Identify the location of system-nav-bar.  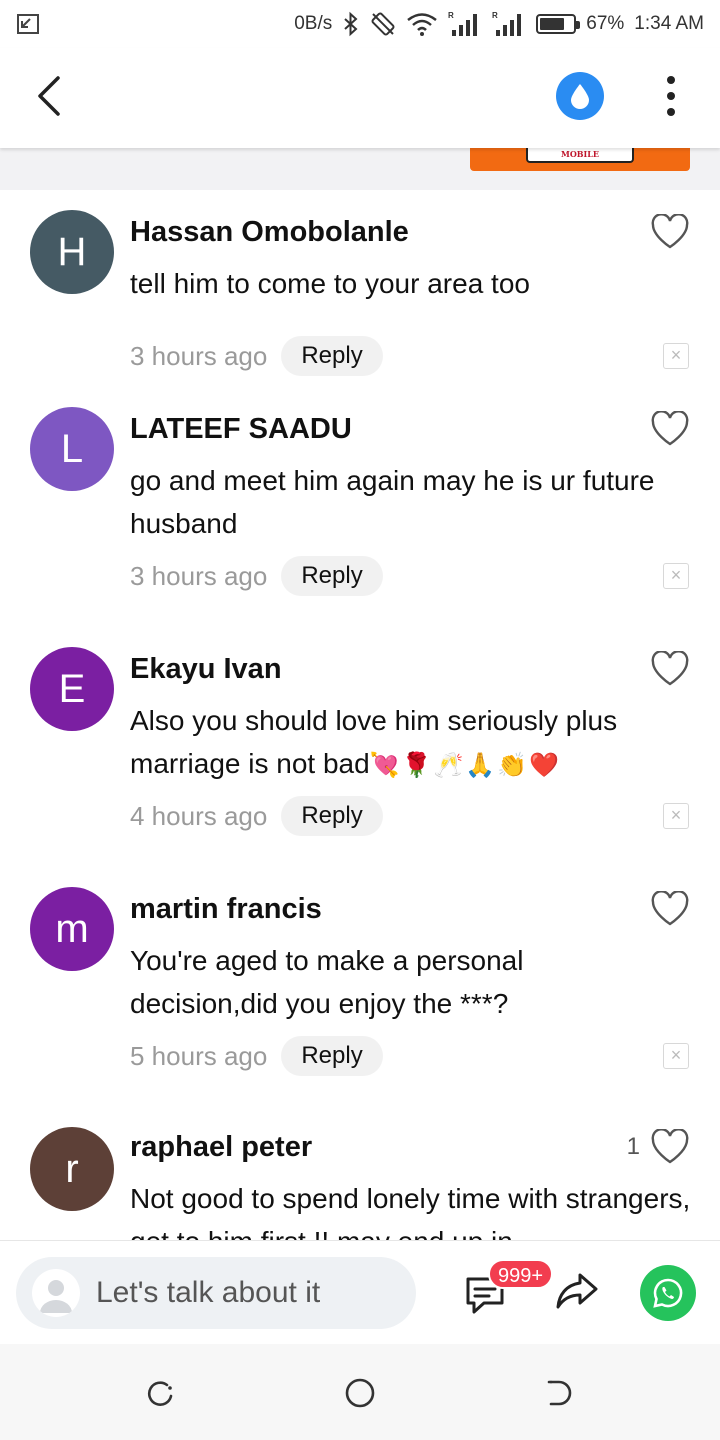
(360, 1392).